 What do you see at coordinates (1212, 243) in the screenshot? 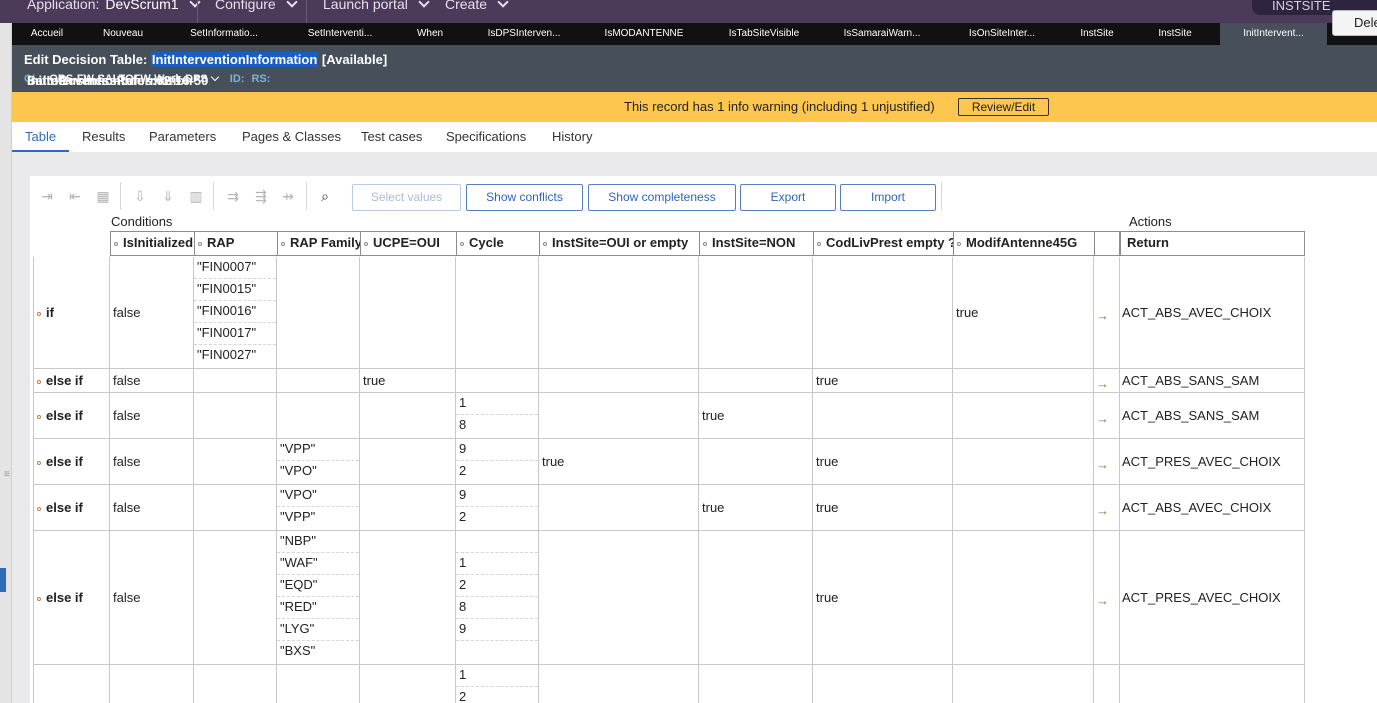
I see `return-header: Return` at bounding box center [1212, 243].